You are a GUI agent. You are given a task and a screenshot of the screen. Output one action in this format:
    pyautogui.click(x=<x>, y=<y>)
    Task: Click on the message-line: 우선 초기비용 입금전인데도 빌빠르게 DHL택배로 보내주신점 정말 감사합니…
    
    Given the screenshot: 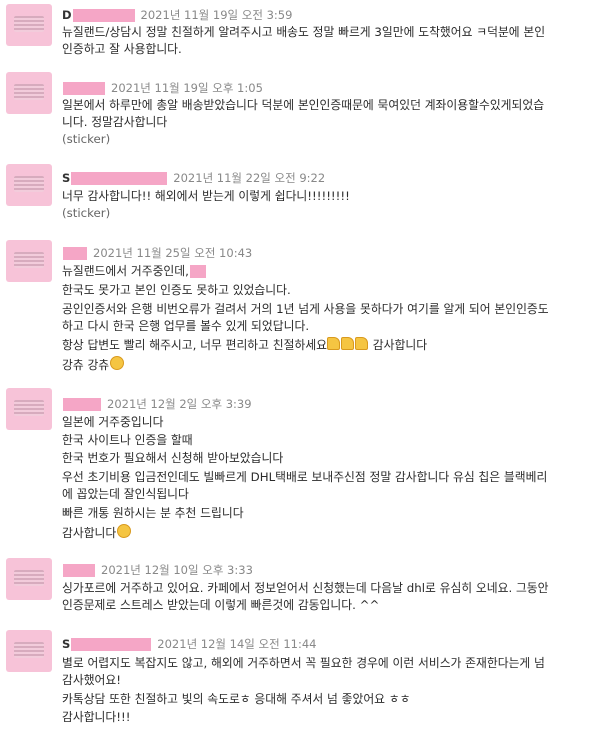 What is the action you would take?
    pyautogui.click(x=305, y=477)
    